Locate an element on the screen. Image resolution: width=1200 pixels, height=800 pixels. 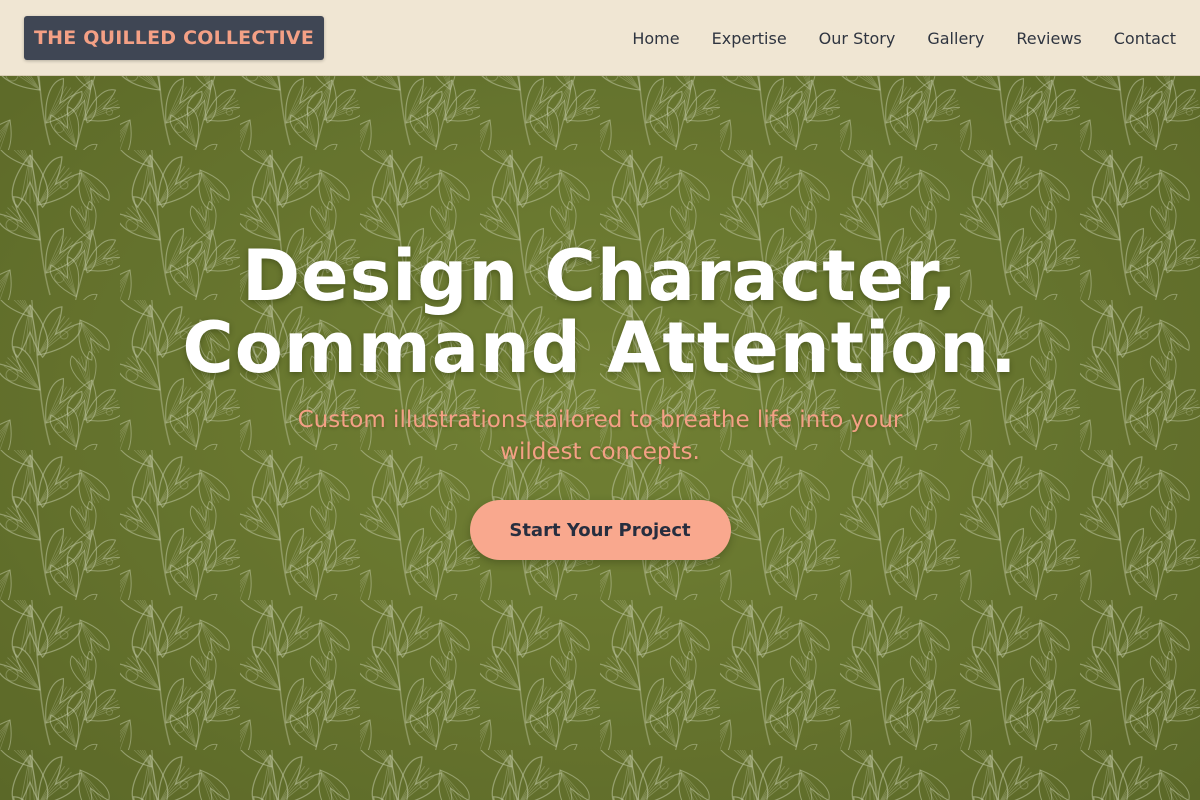
nav-item-contact: Contact is located at coordinates (1145, 38).